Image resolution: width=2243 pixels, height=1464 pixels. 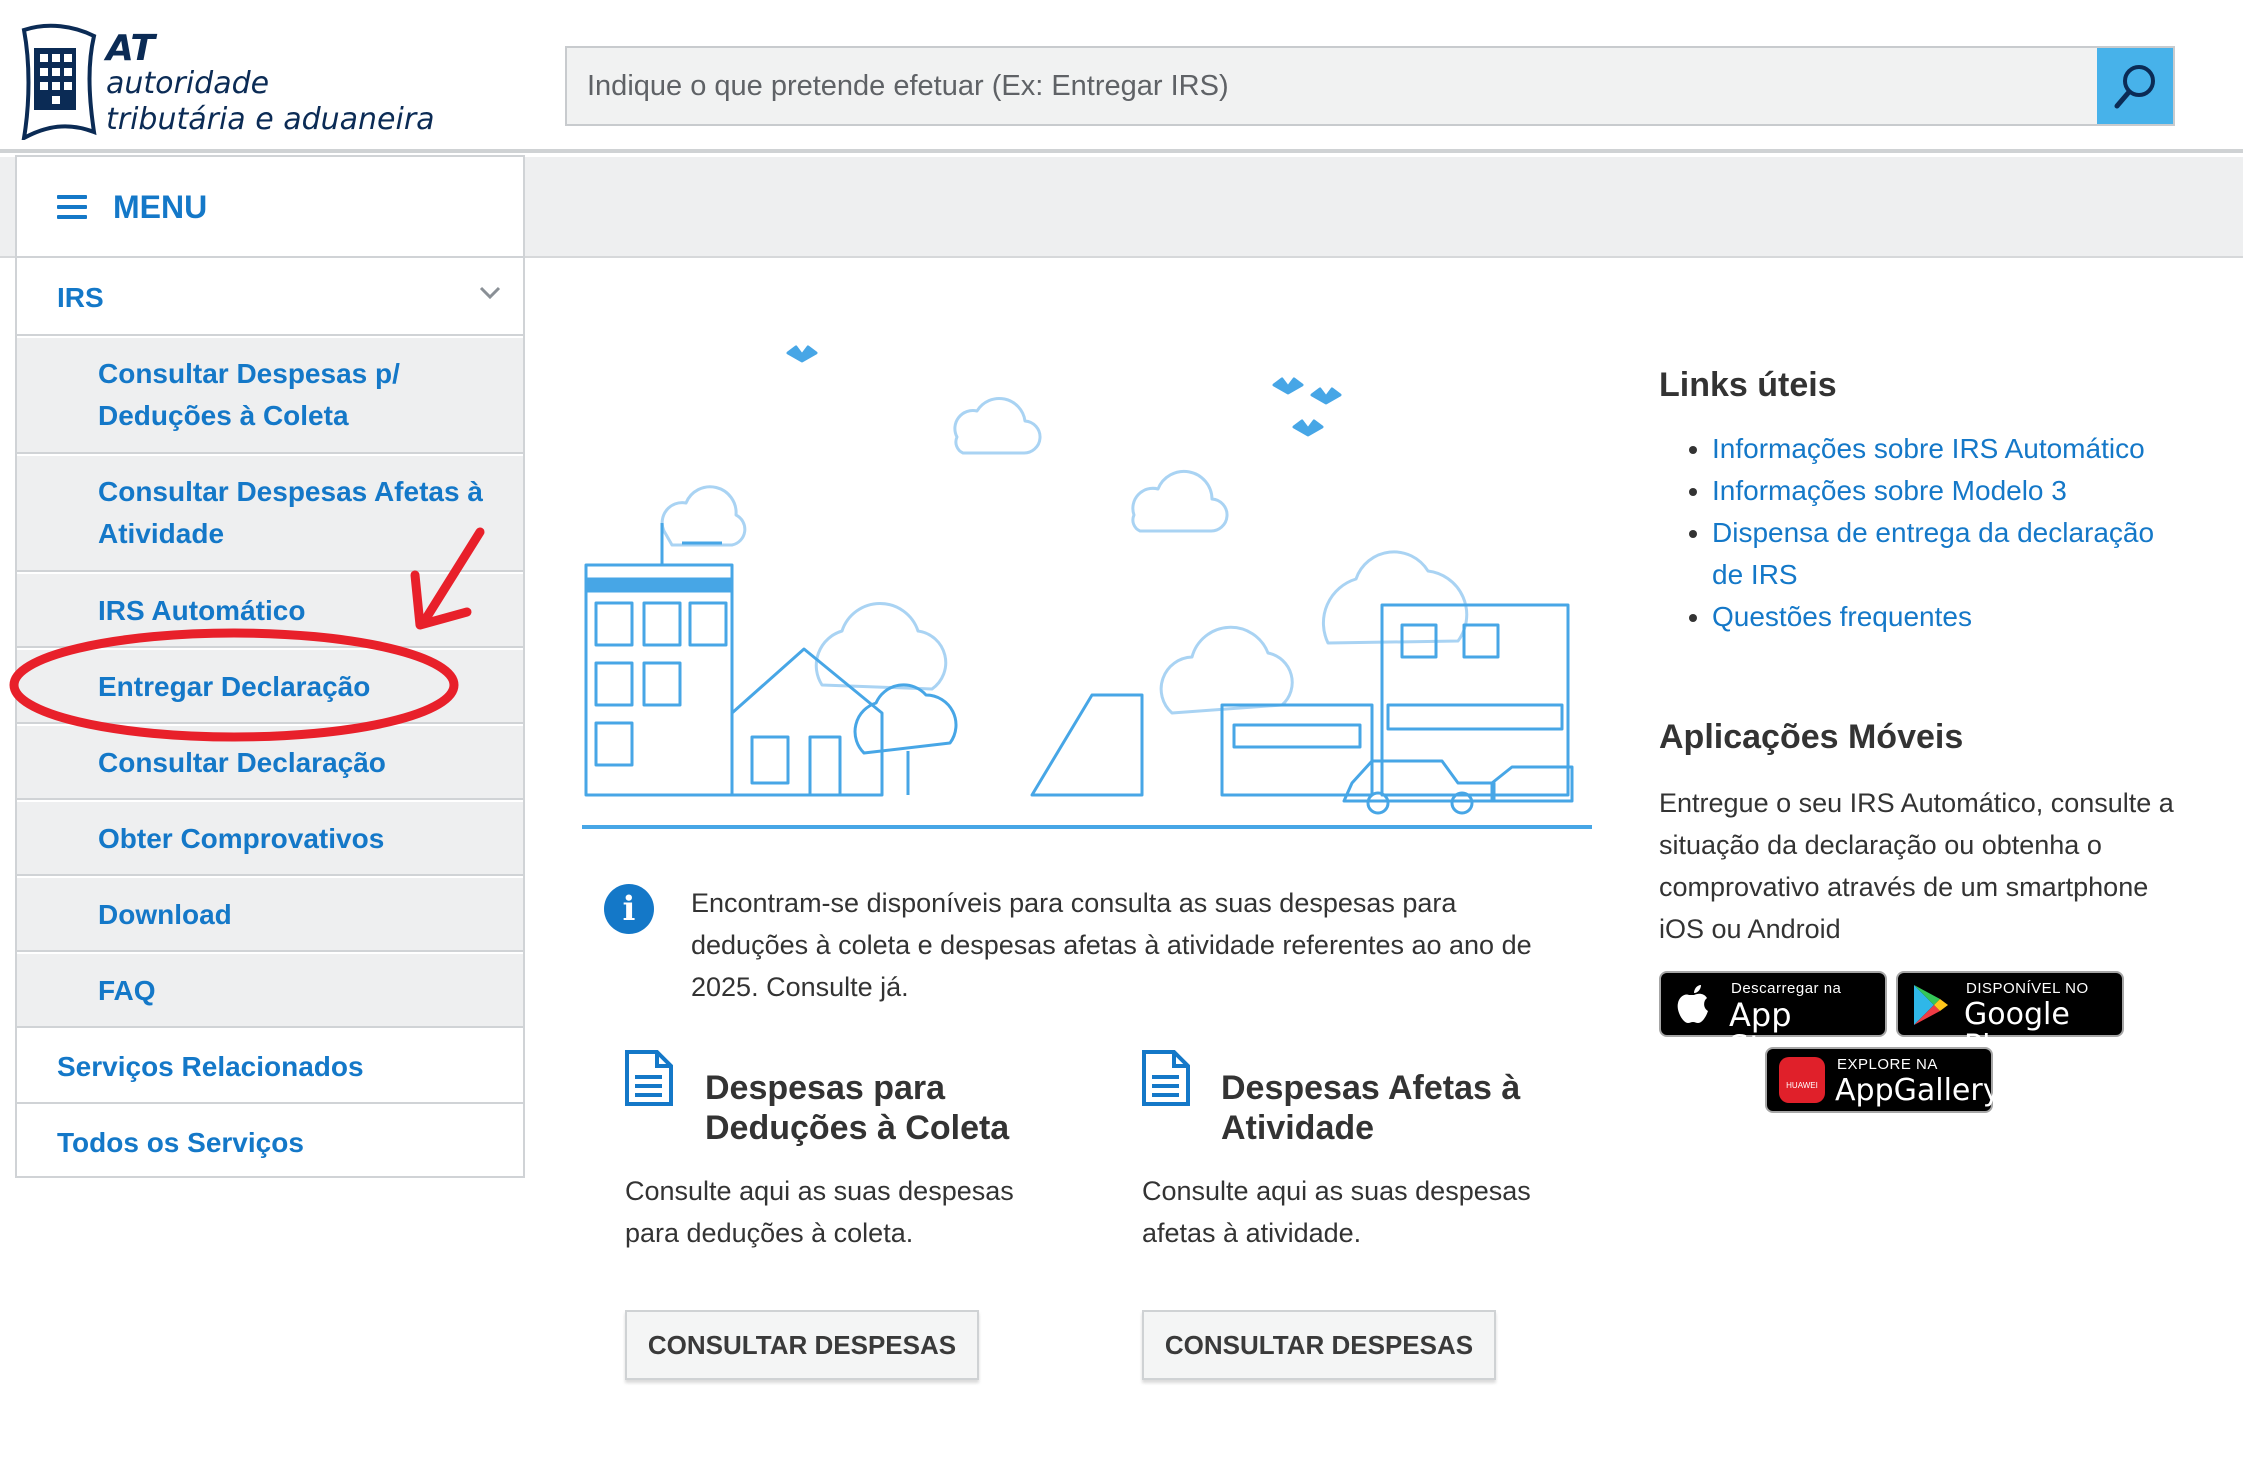 What do you see at coordinates (1319, 1345) in the screenshot?
I see `consultar-despesas-atividade-button: CONSULTAR DESPESAS` at bounding box center [1319, 1345].